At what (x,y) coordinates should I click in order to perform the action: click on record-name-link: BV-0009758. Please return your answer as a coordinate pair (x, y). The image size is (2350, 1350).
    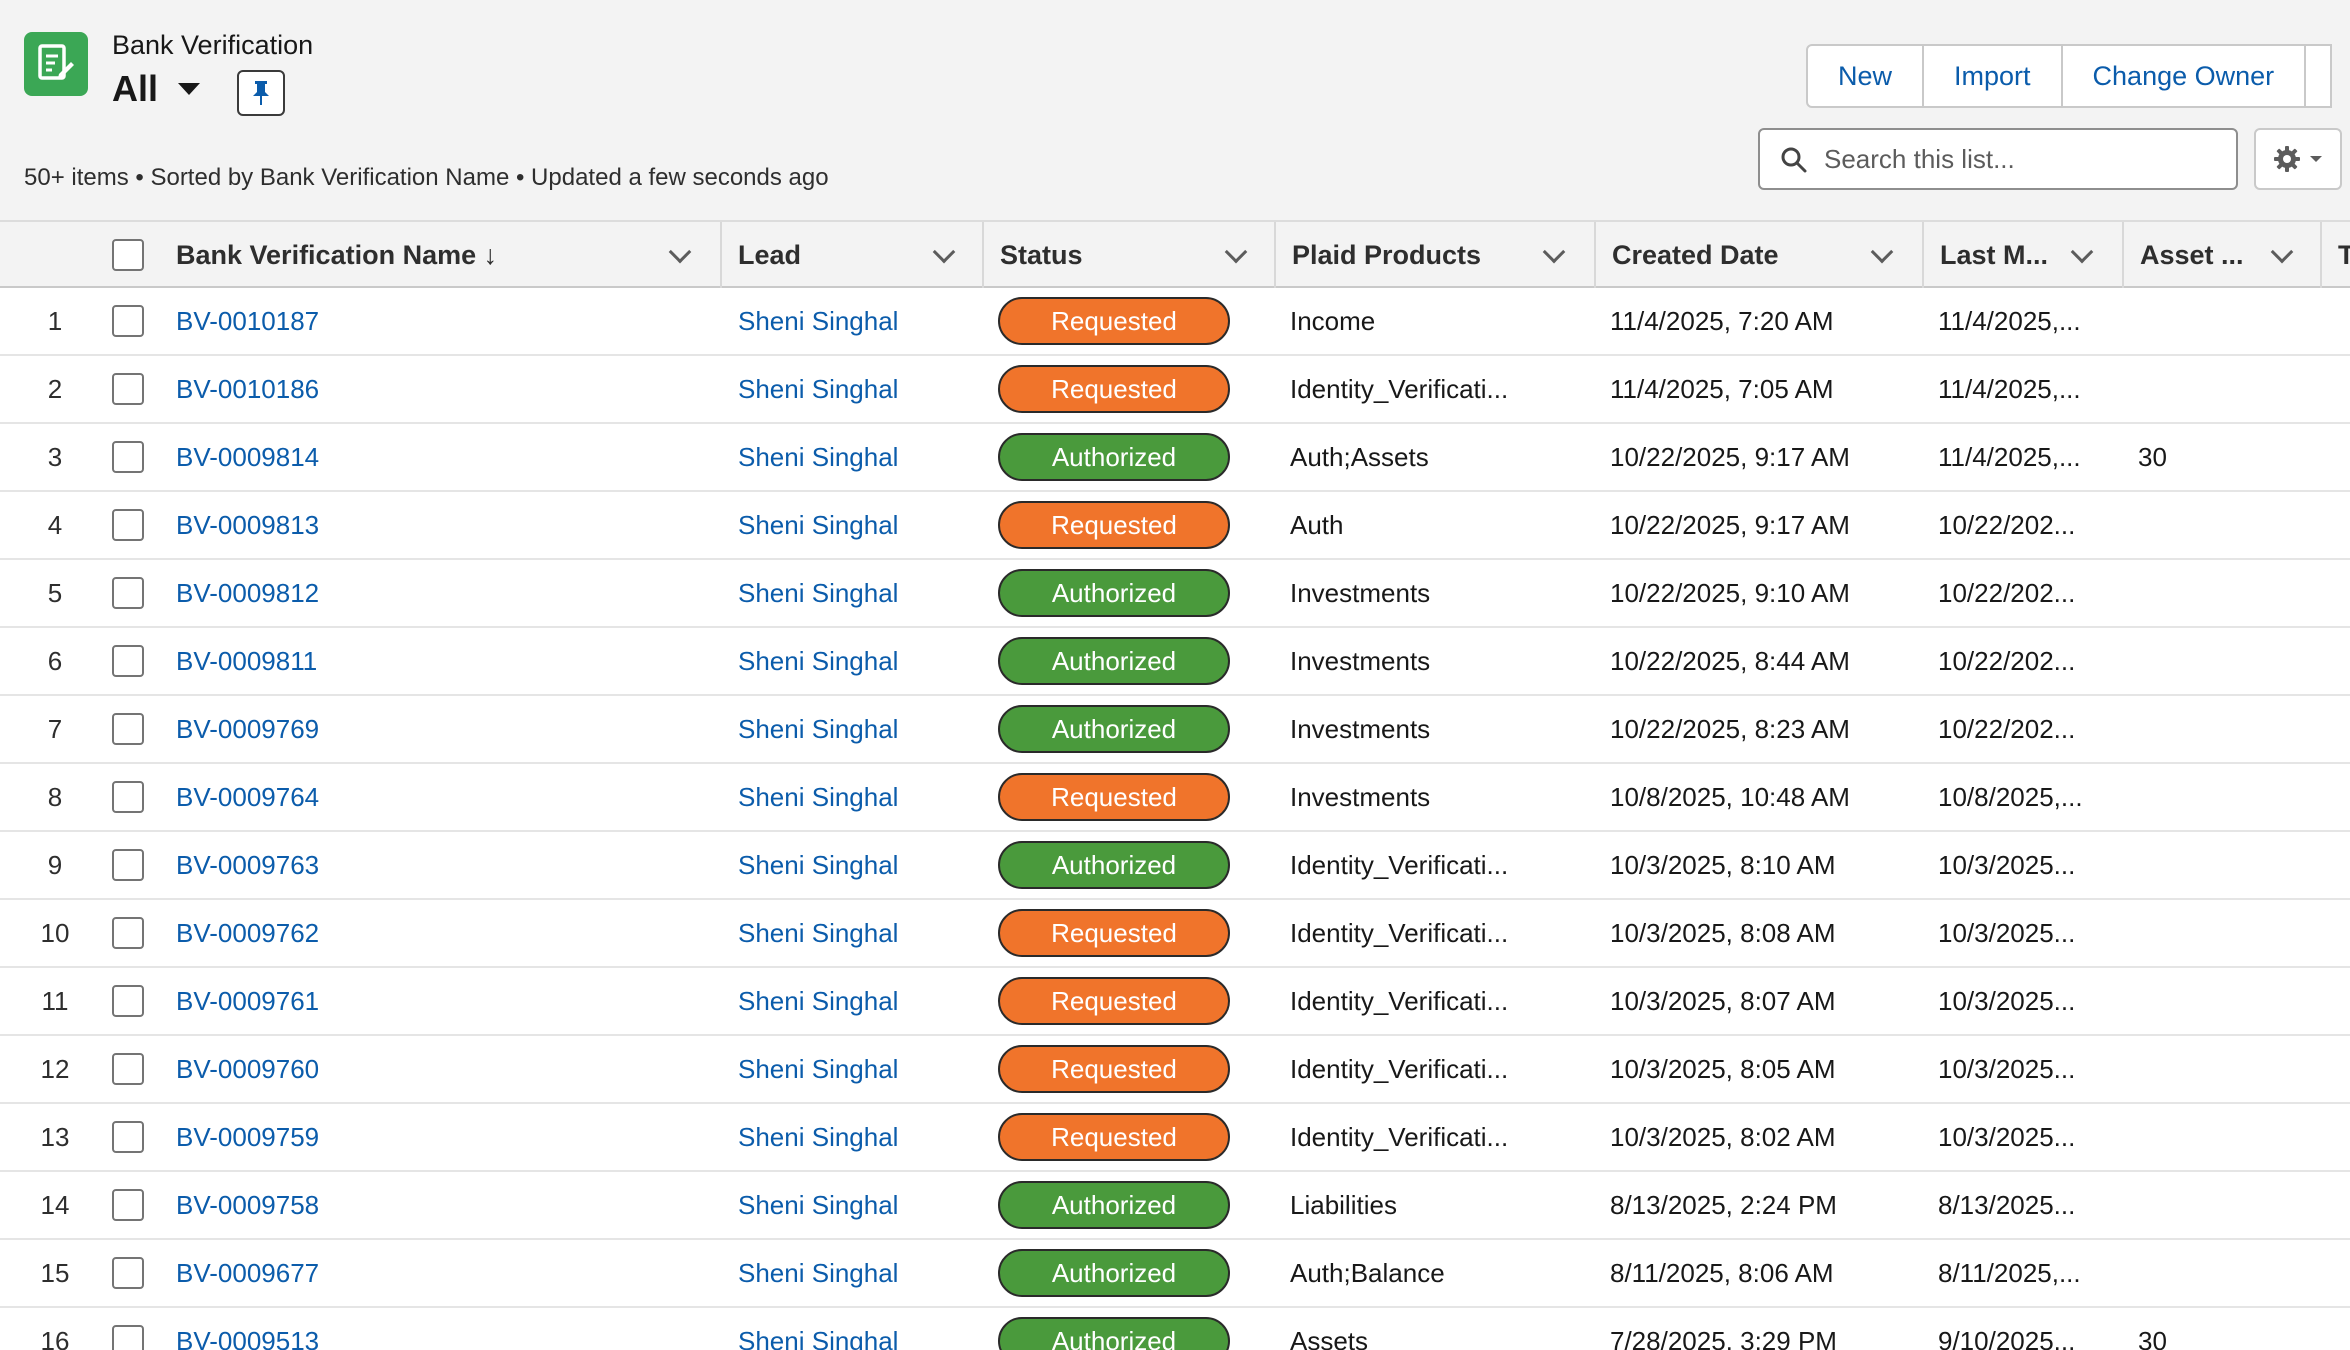
    Looking at the image, I should click on (446, 1205).